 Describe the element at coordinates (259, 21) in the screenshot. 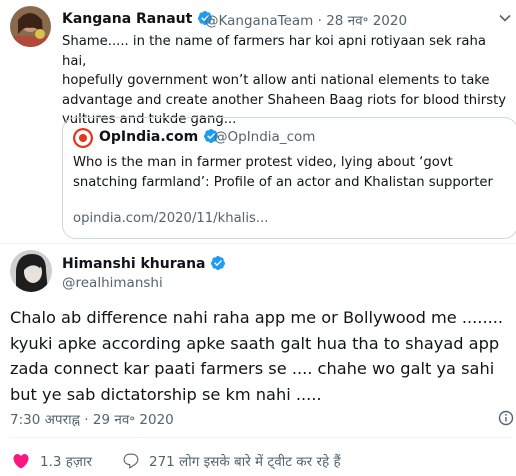

I see `kangana-handle: @KanganaTeam` at that location.